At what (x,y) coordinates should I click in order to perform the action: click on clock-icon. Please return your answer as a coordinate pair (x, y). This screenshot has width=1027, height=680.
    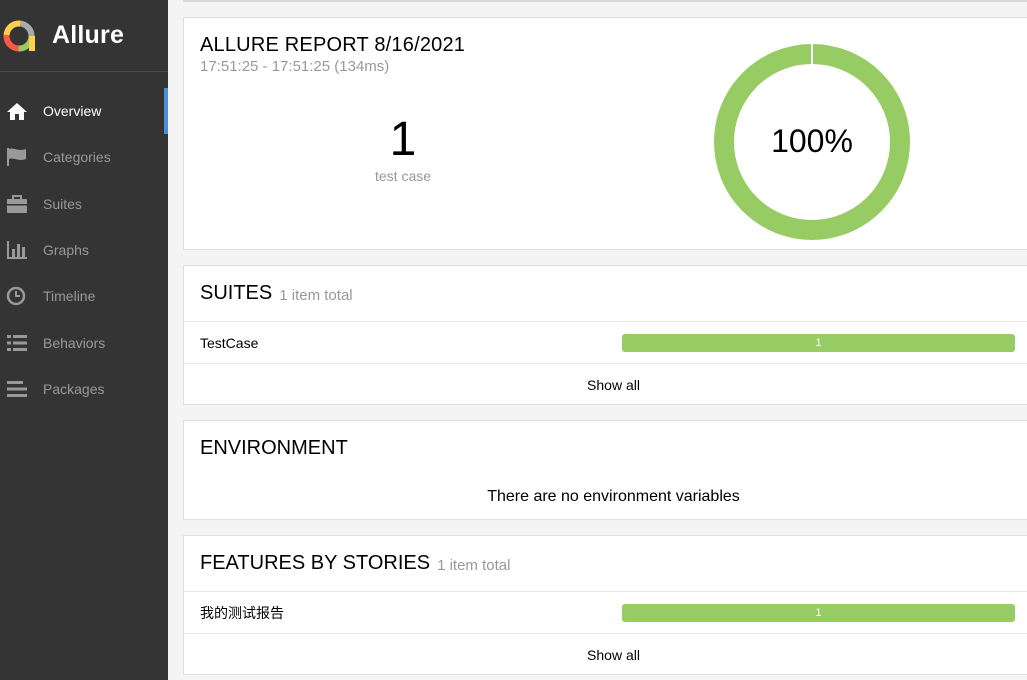
    Looking at the image, I should click on (17, 296).